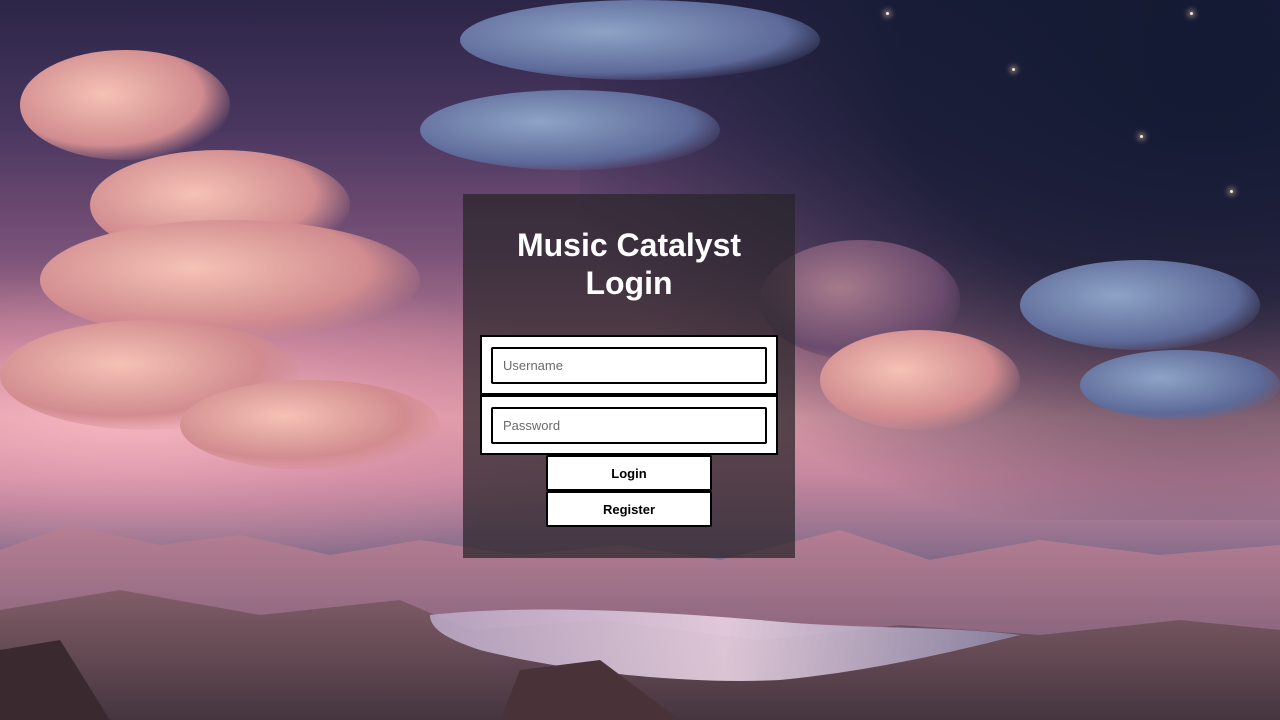 The height and width of the screenshot is (720, 1280). Describe the element at coordinates (629, 283) in the screenshot. I see `title-line-login: Login` at that location.